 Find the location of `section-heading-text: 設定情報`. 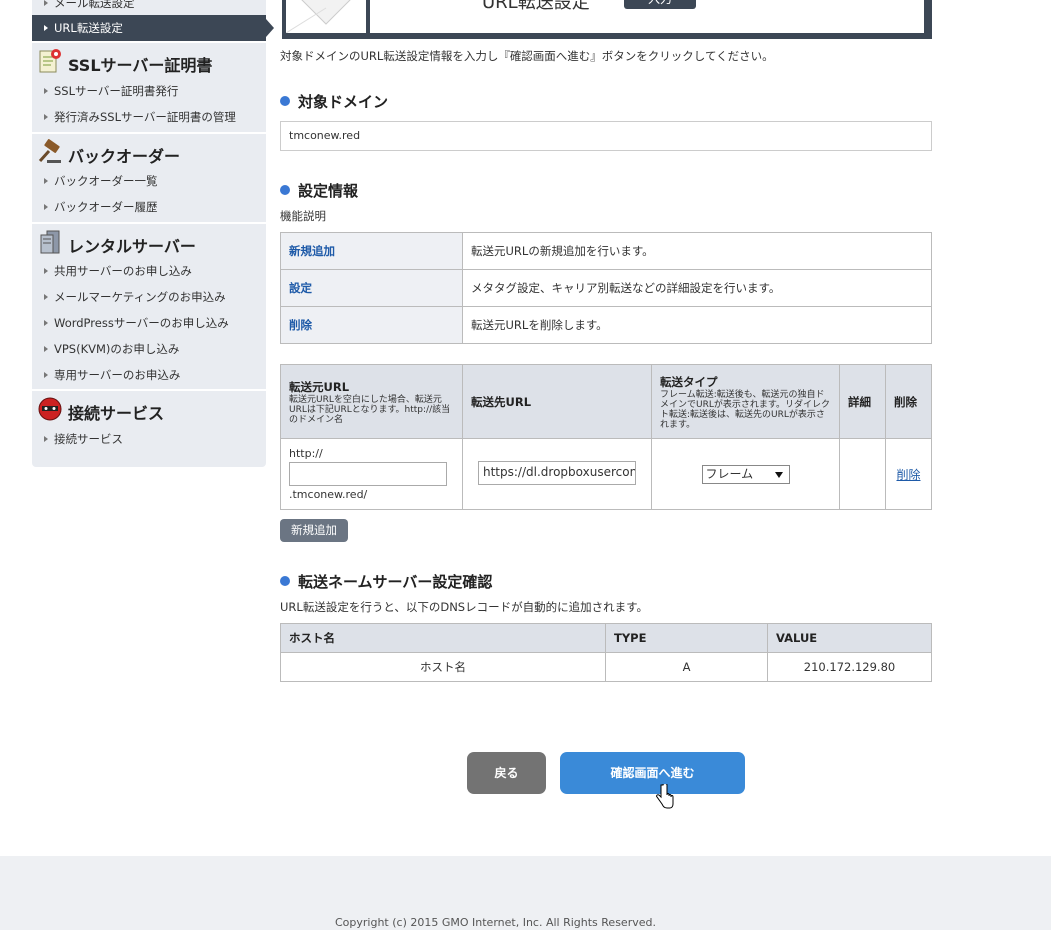

section-heading-text: 設定情報 is located at coordinates (328, 191).